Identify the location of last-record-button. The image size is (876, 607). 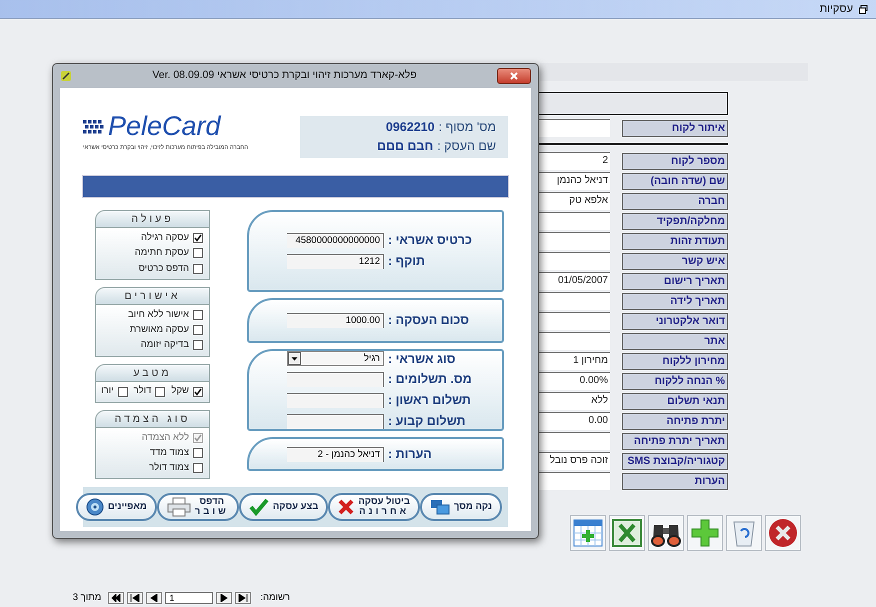
(135, 598).